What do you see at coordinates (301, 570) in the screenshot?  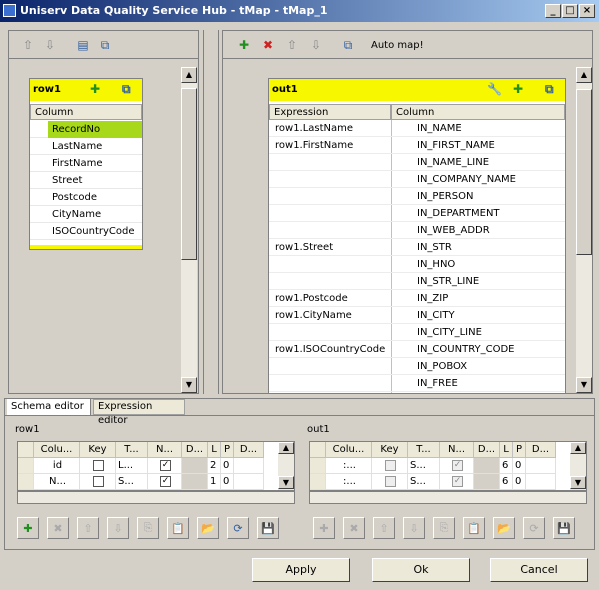 I see `apply-button: Apply` at bounding box center [301, 570].